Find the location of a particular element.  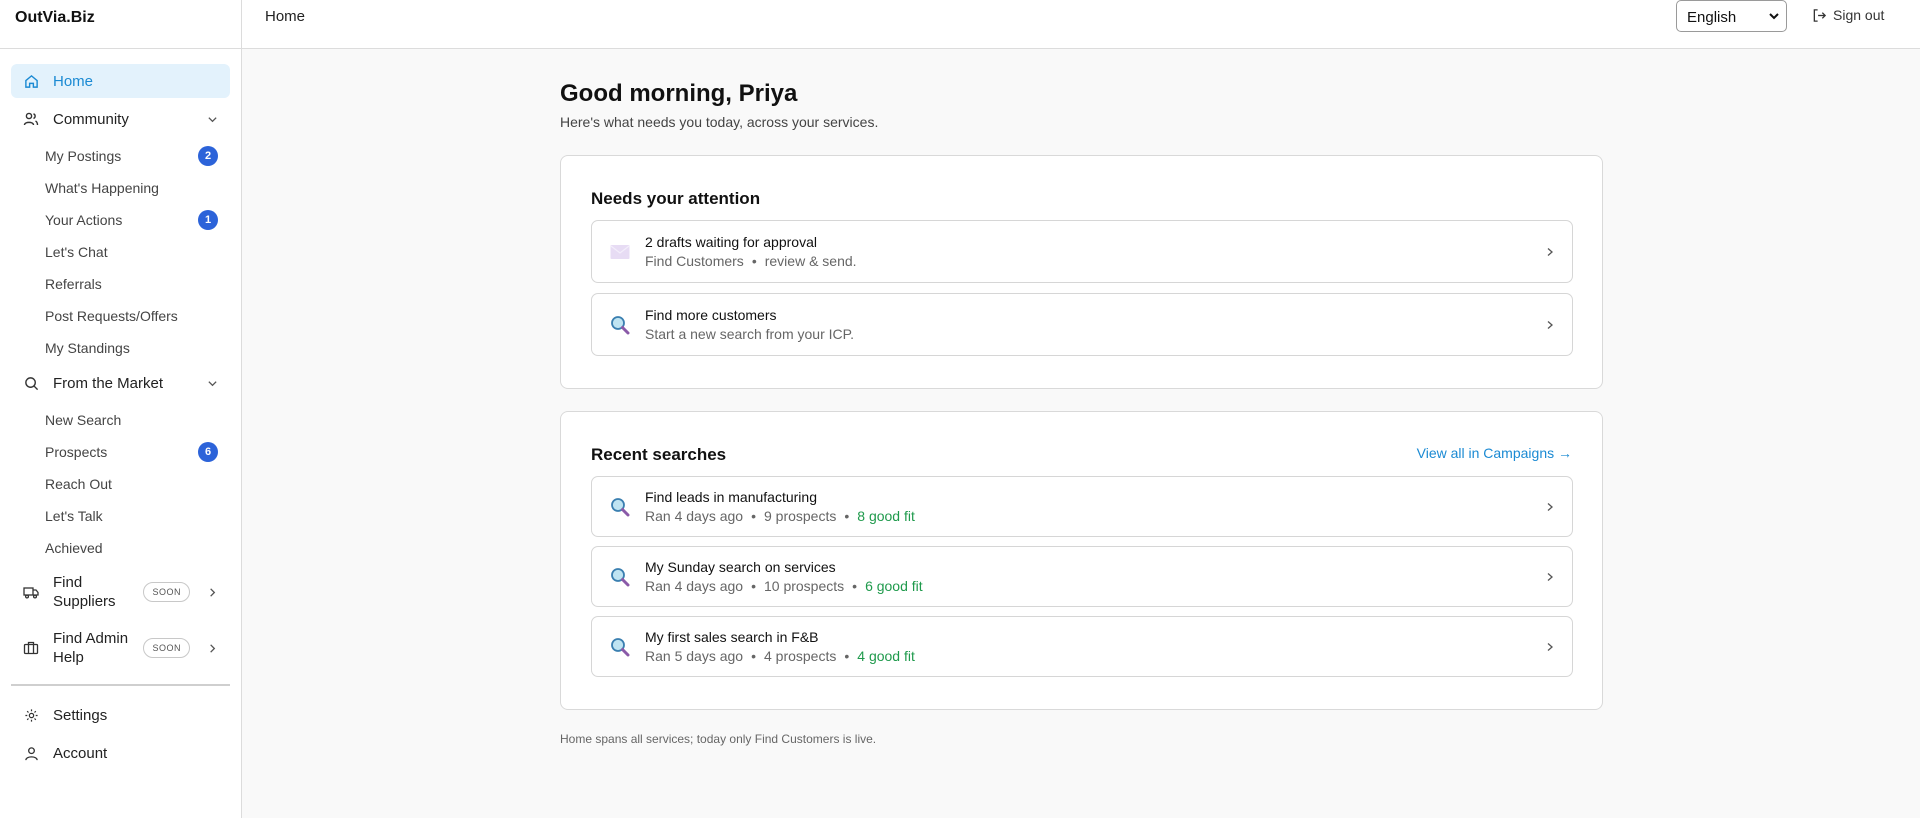

sidebar-item-referrals: Referrals is located at coordinates (120, 284).